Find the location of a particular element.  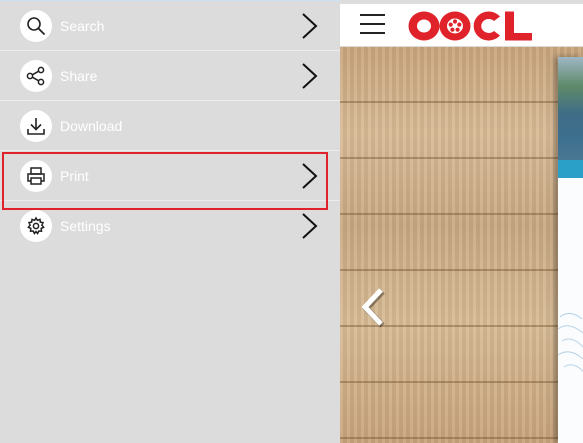

menu-item-label: Download is located at coordinates (91, 125).